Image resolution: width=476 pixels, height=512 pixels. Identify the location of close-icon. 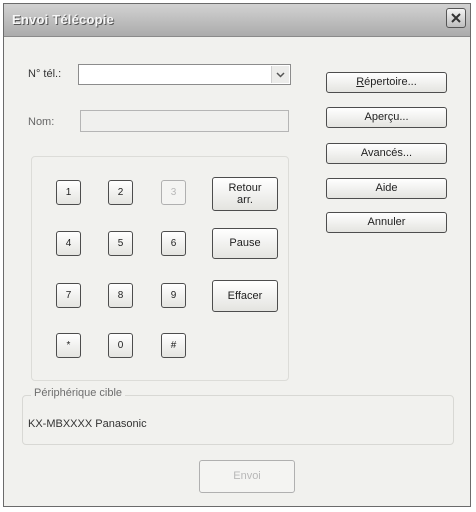
(456, 18).